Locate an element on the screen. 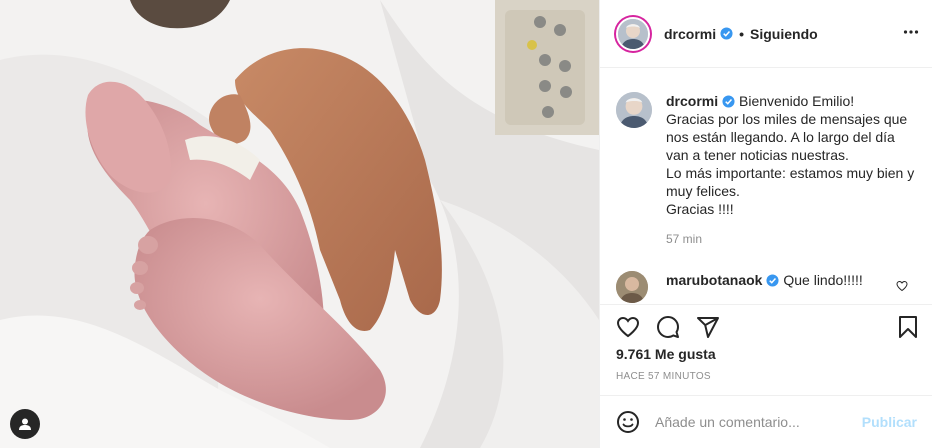 Image resolution: width=932 pixels, height=448 pixels. commenter-avatar is located at coordinates (632, 287).